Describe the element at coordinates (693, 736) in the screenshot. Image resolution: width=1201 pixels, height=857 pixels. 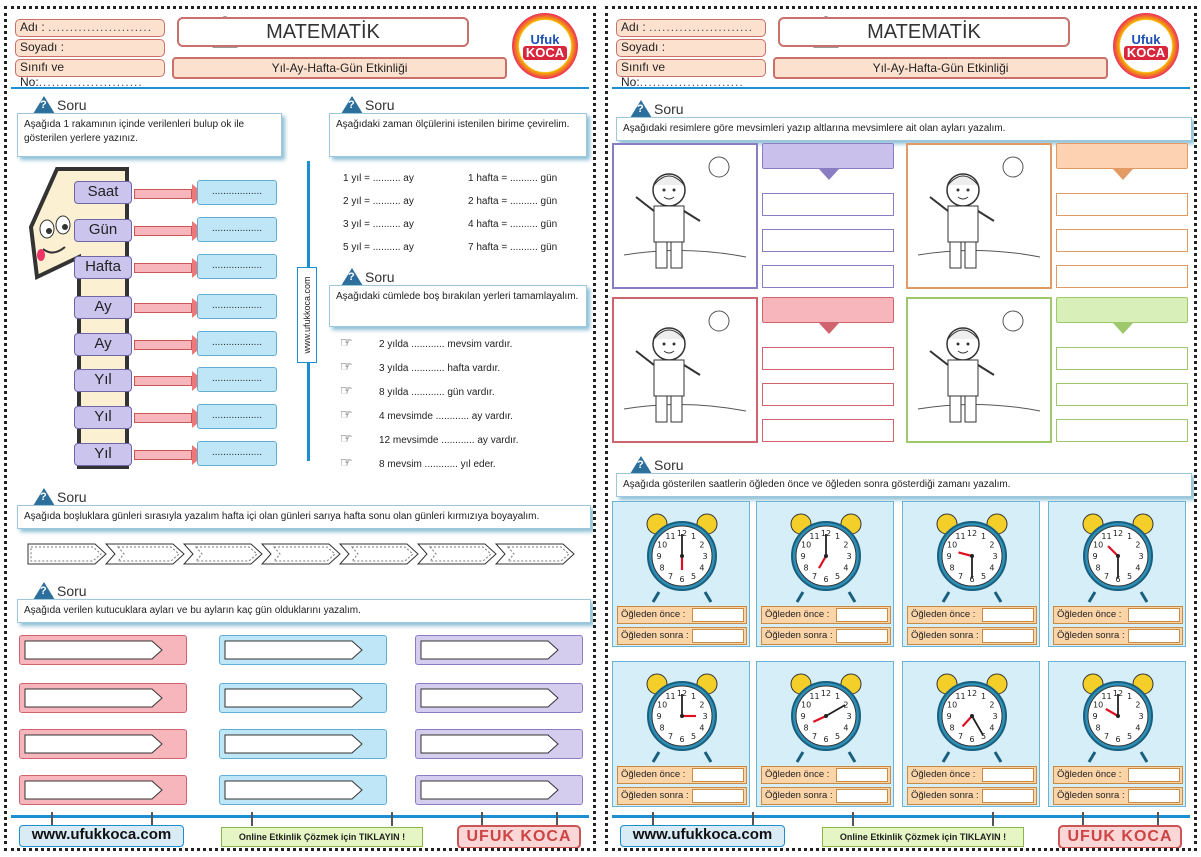
I see `svg-text: 5` at that location.